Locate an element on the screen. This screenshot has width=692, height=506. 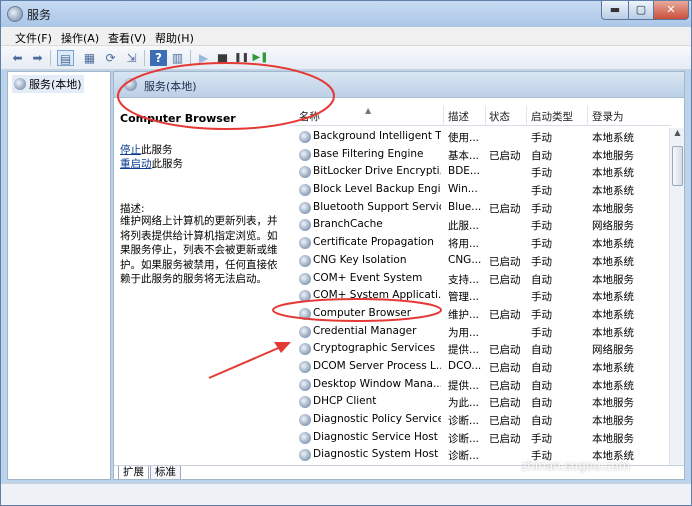
restart-service-icon: ▶❚ is located at coordinates (260, 58).